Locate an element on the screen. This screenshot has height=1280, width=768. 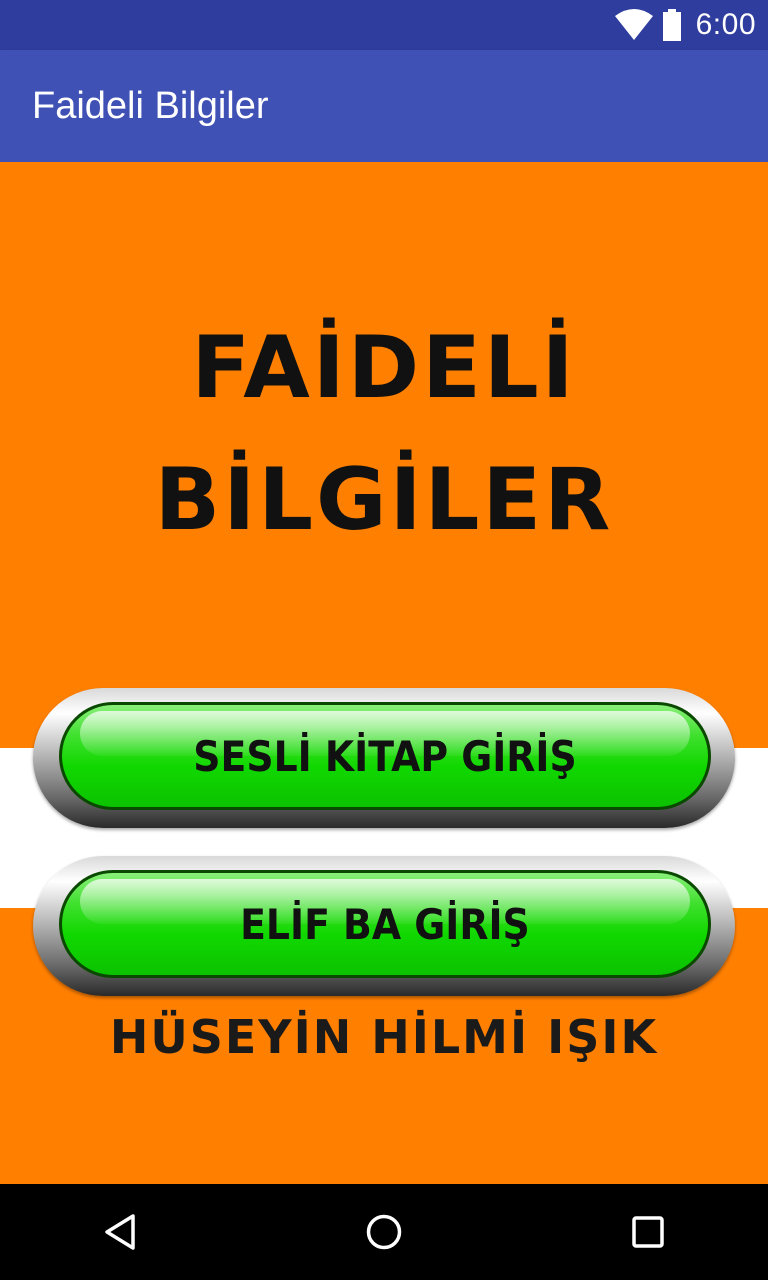
sesli-kitap-button: SESLİ KİTAP GİRİŞ is located at coordinates (384, 758).